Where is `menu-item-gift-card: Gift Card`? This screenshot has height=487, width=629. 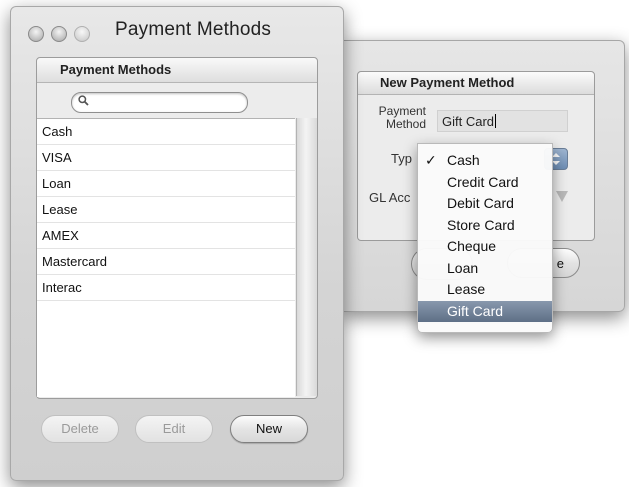
menu-item-gift-card: Gift Card is located at coordinates (485, 311).